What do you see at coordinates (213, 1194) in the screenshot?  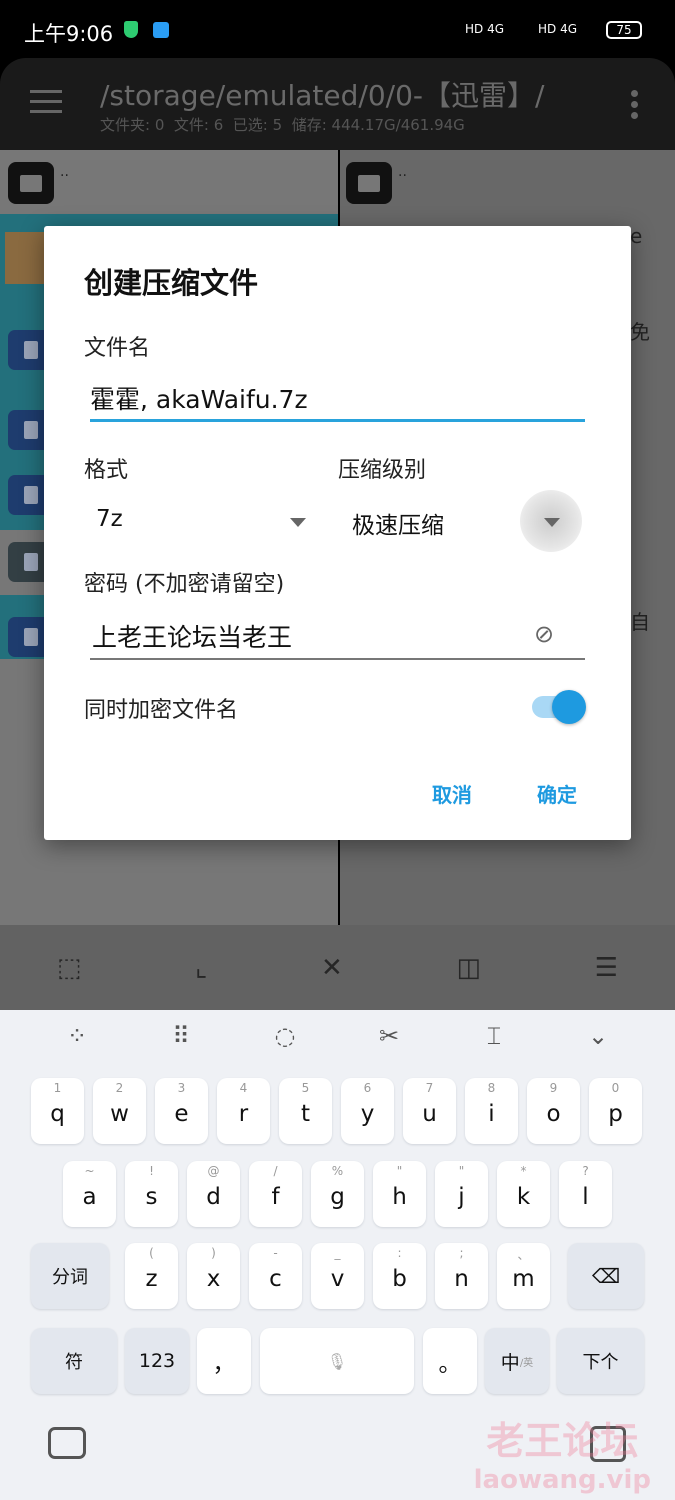 I see `key-d: @ d` at bounding box center [213, 1194].